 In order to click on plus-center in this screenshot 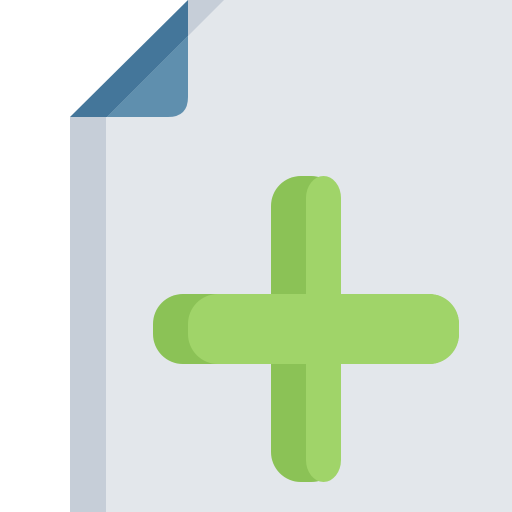, I will do `click(323, 329)`.